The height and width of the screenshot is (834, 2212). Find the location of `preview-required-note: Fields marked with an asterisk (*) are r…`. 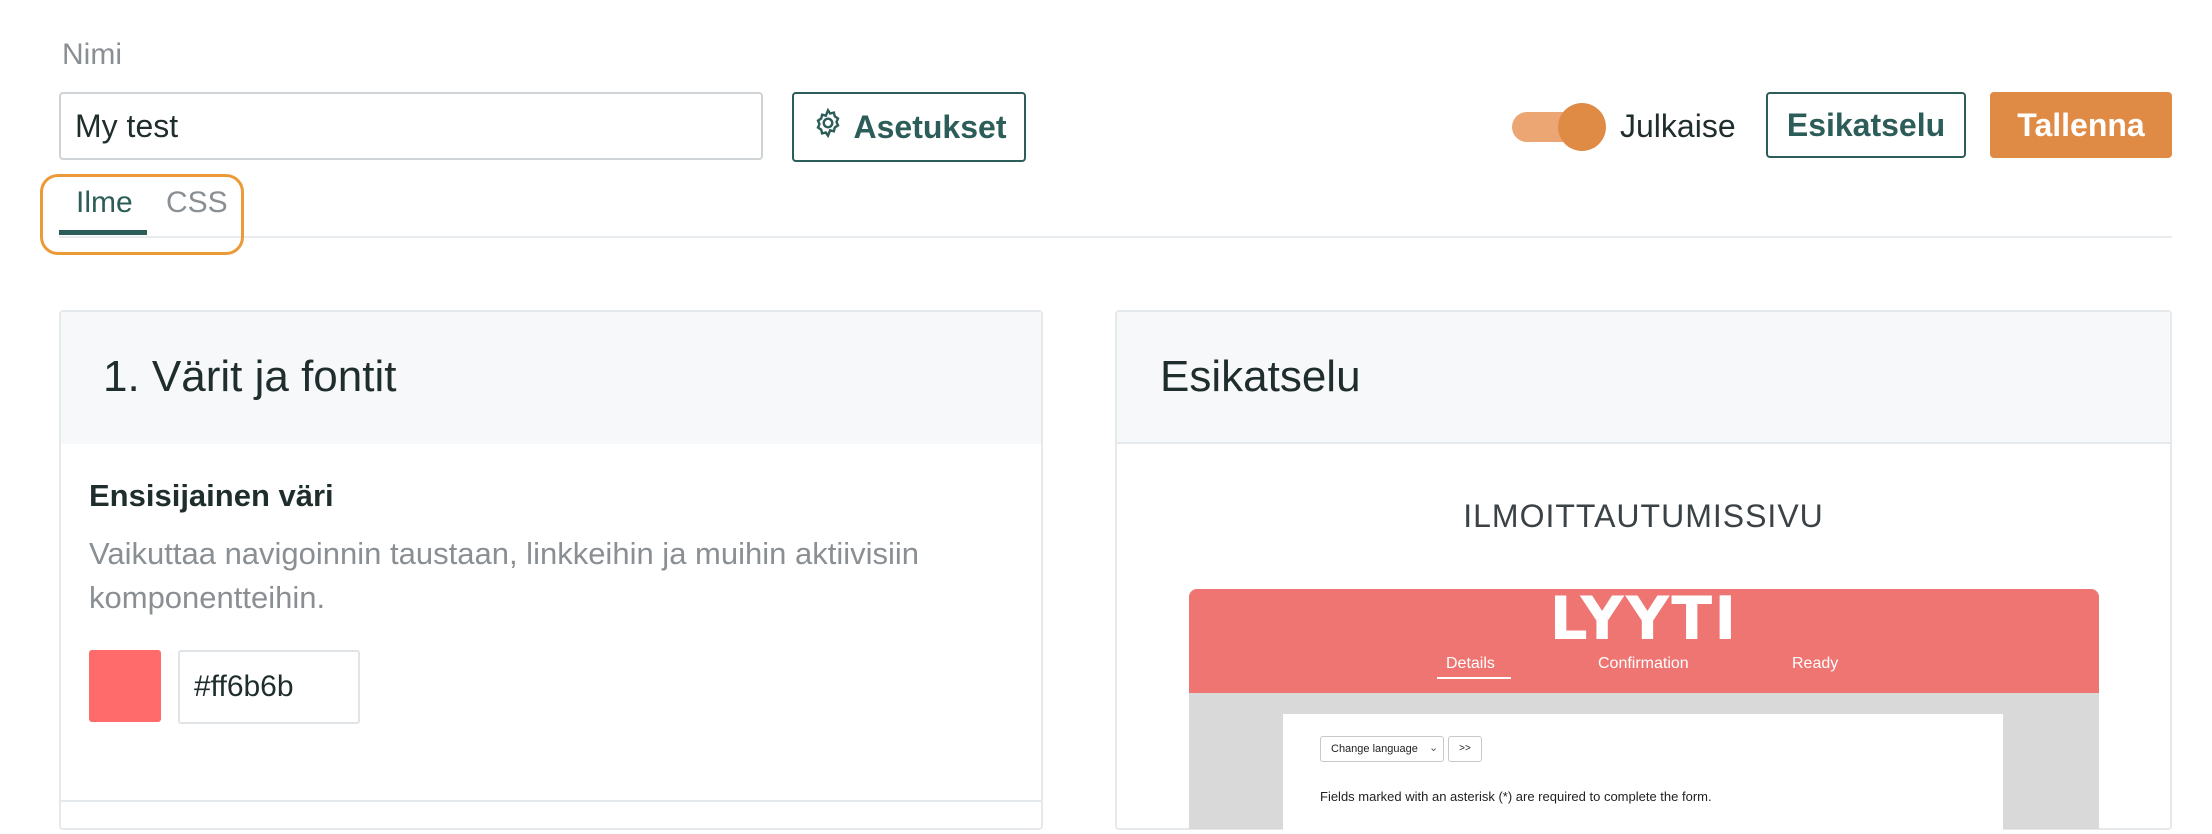

preview-required-note: Fields marked with an asterisk (*) are r… is located at coordinates (1516, 796).